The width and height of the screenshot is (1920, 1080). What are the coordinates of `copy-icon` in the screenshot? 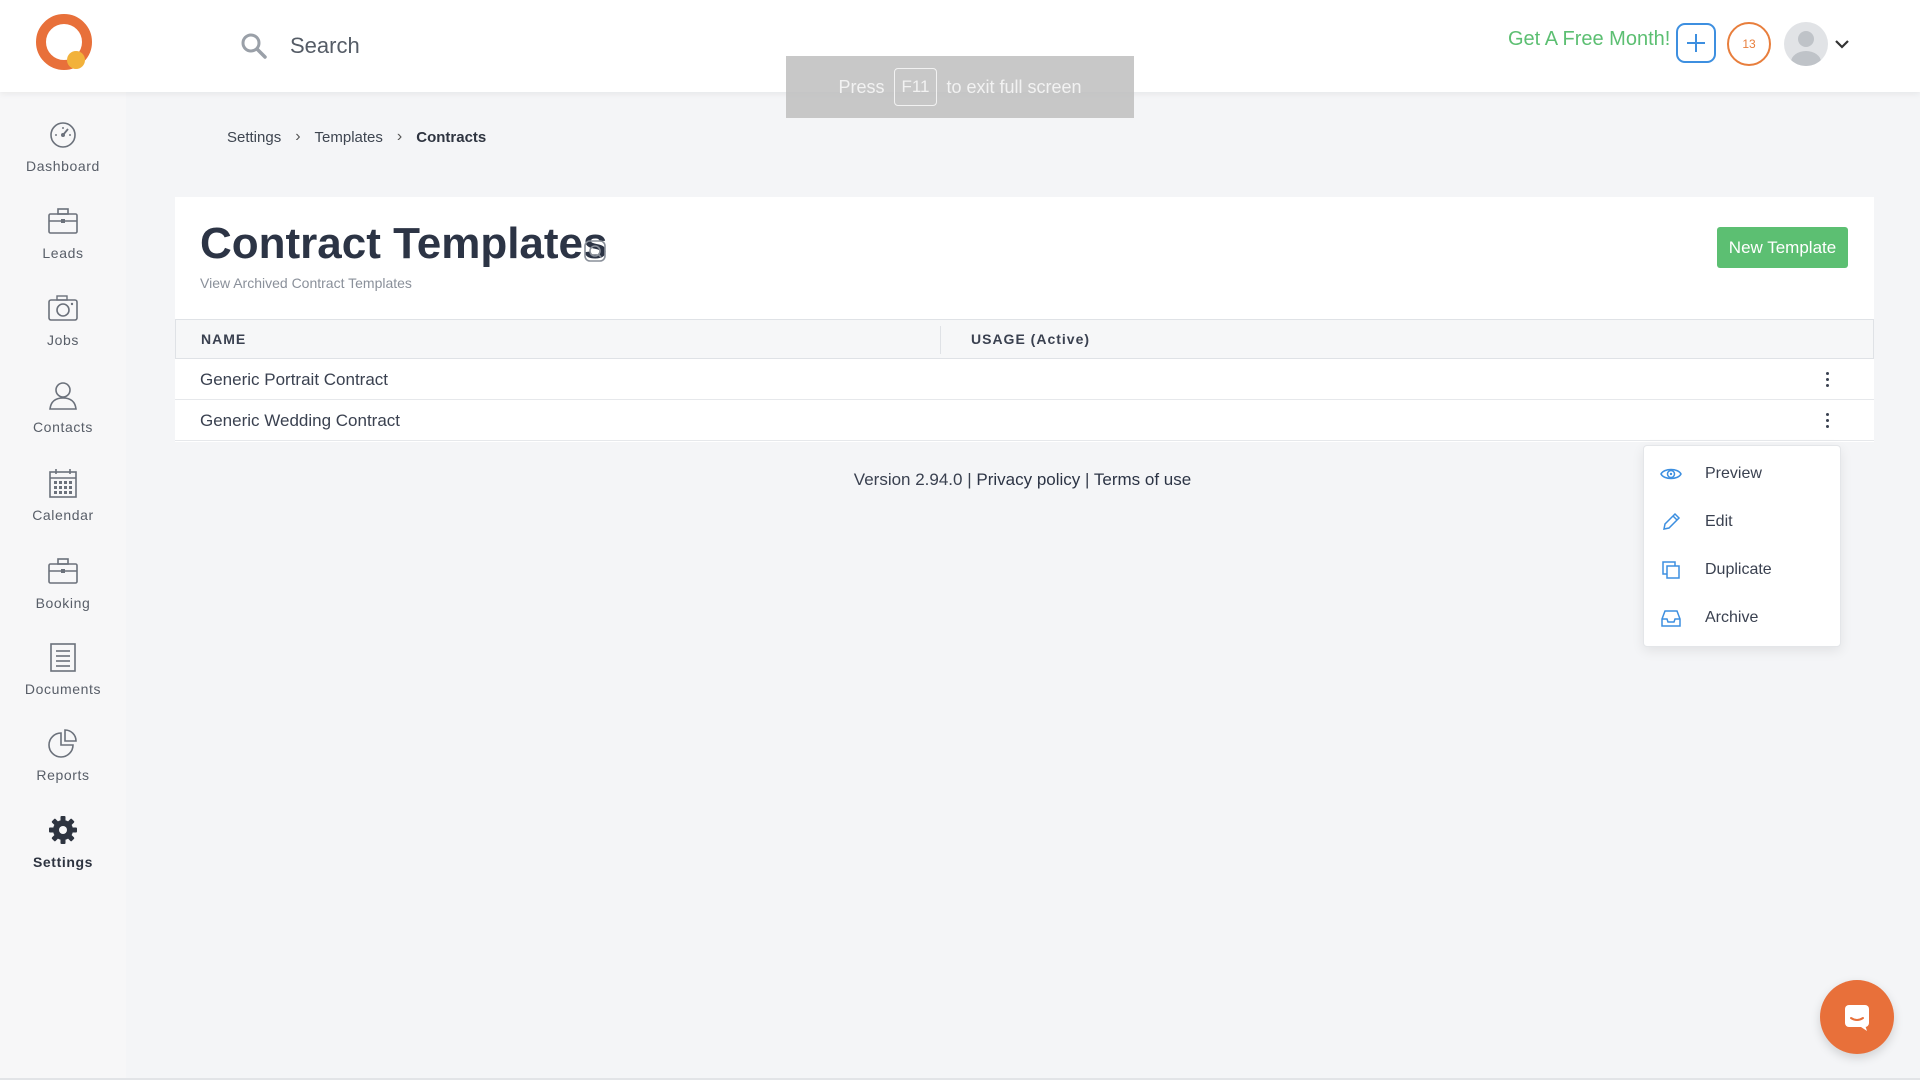 It's located at (1671, 570).